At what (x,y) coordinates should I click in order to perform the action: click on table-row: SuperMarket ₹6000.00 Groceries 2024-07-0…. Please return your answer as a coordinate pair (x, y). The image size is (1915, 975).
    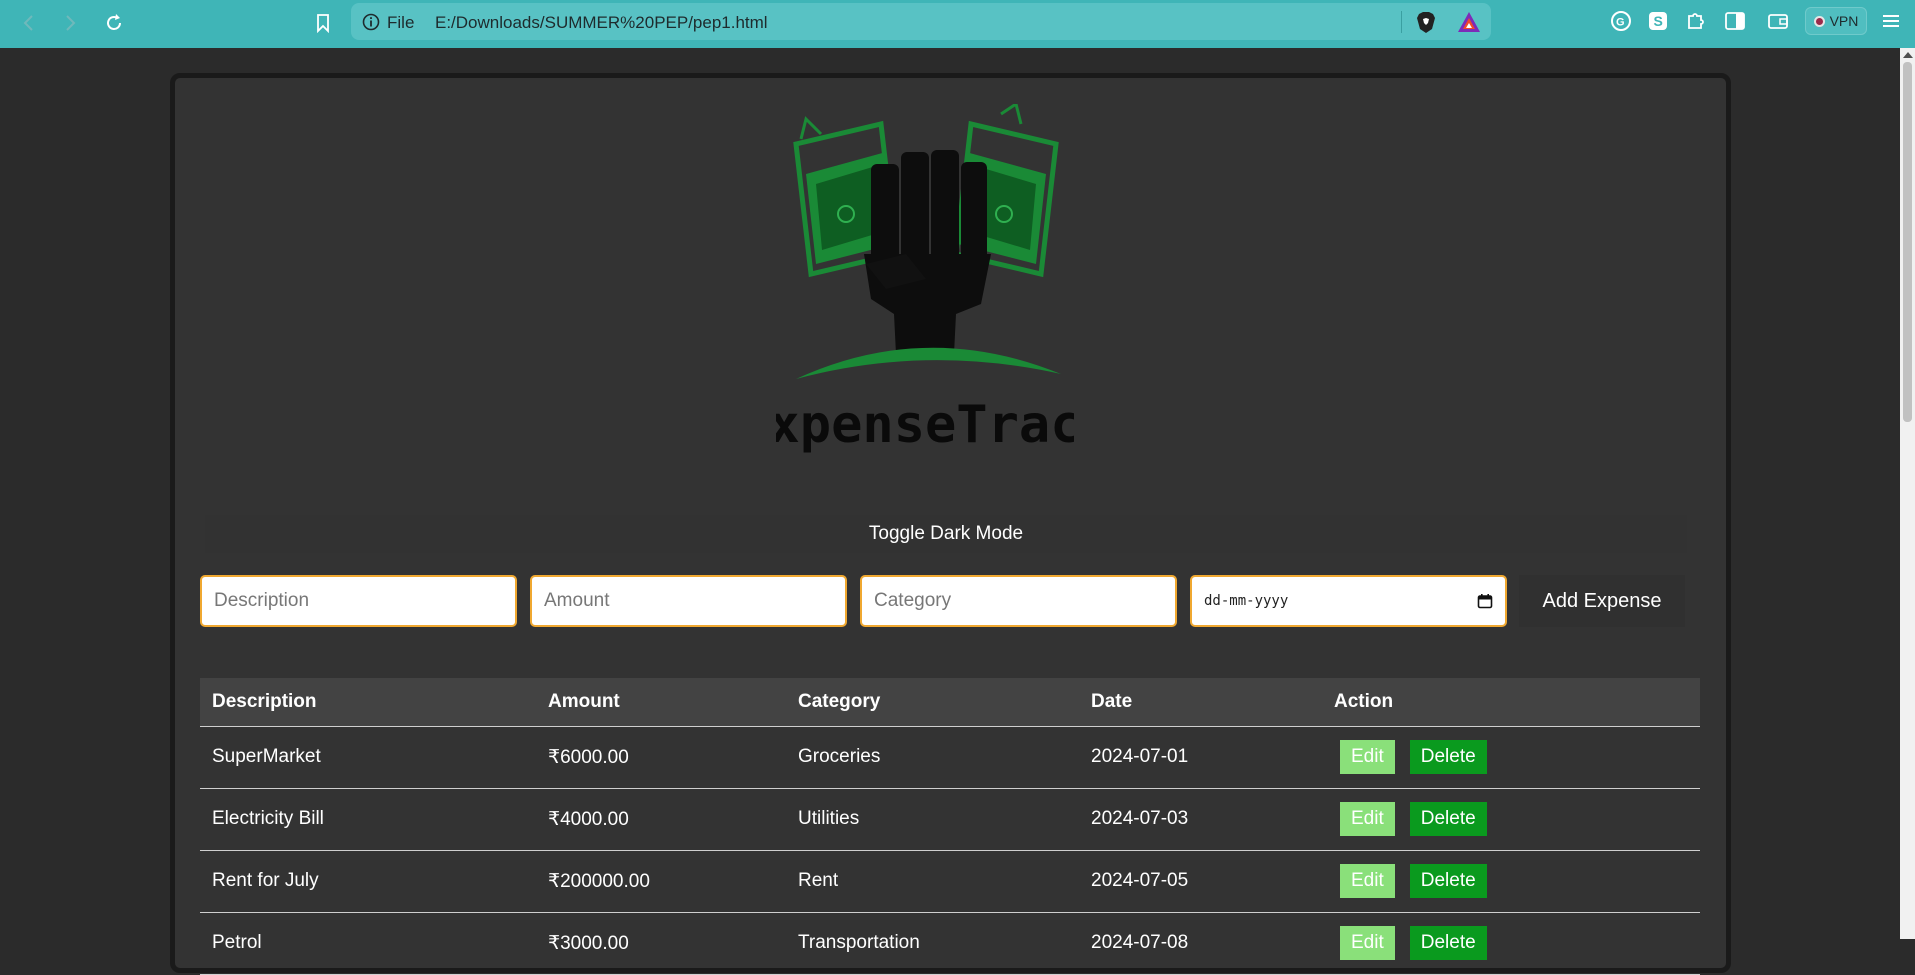
    Looking at the image, I should click on (950, 757).